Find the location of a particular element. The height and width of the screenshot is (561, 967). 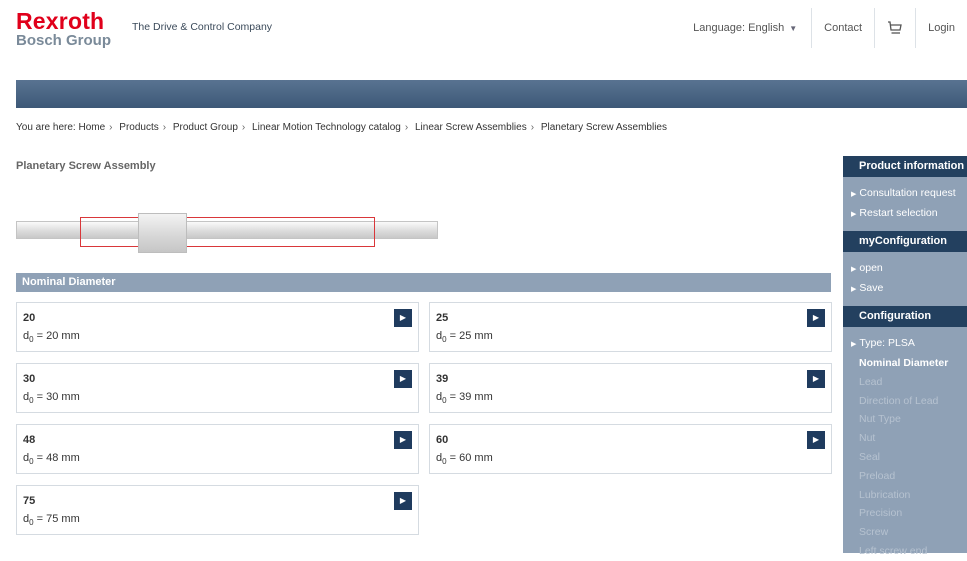

header-nav: Language: English ▼ Contact Login is located at coordinates (824, 28).